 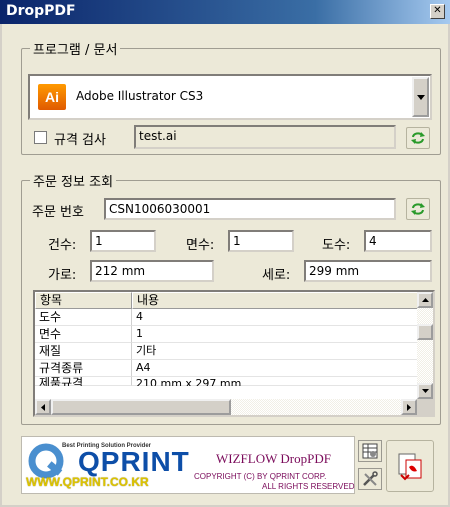 What do you see at coordinates (52, 97) in the screenshot?
I see `illustrator-app-icon: Ai` at bounding box center [52, 97].